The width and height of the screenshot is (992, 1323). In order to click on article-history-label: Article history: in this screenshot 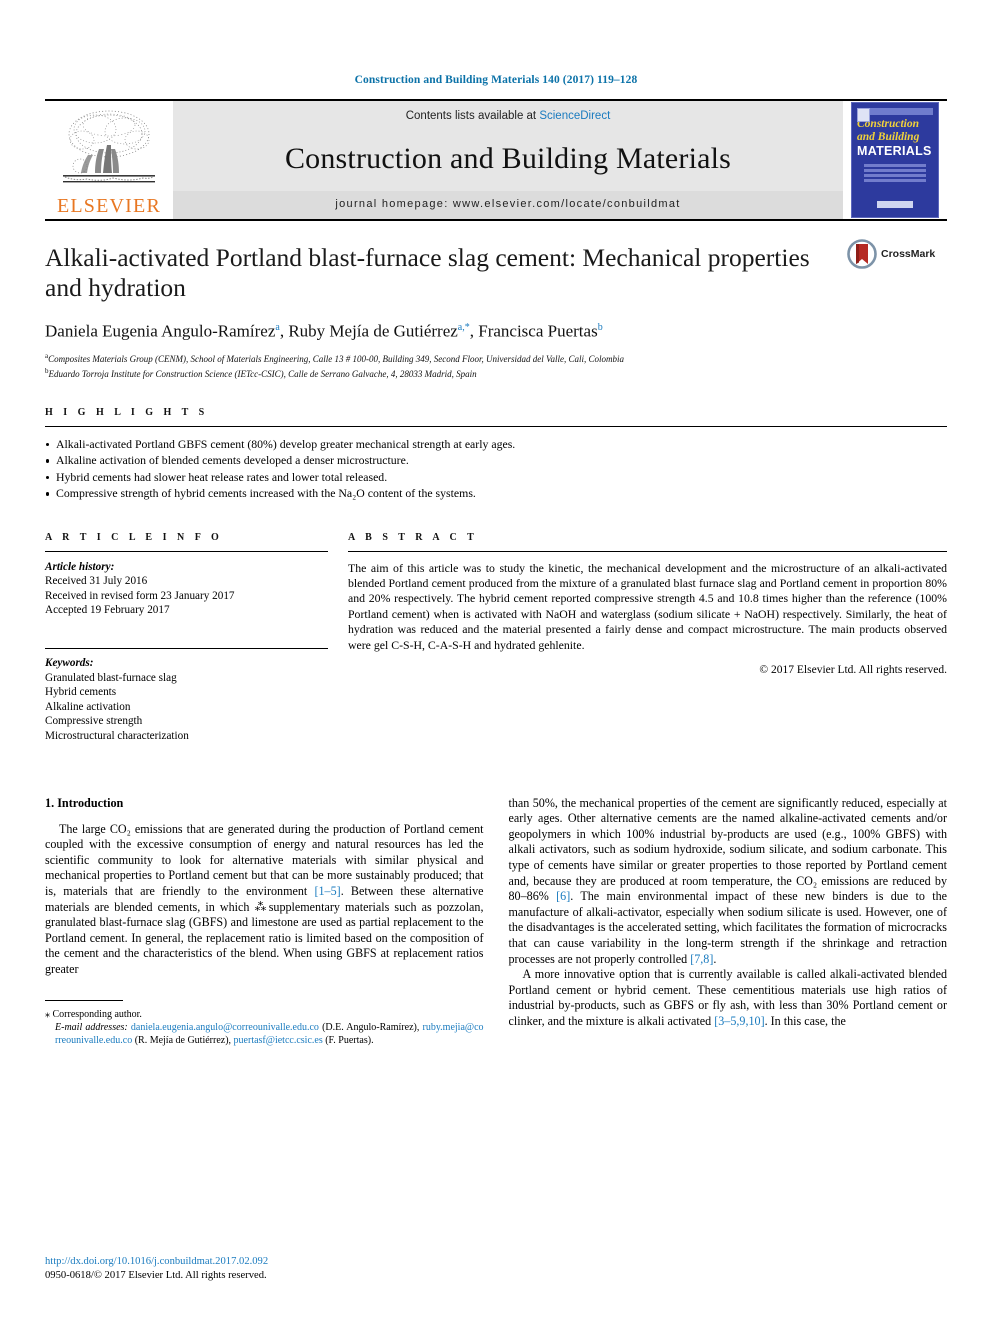, I will do `click(80, 566)`.